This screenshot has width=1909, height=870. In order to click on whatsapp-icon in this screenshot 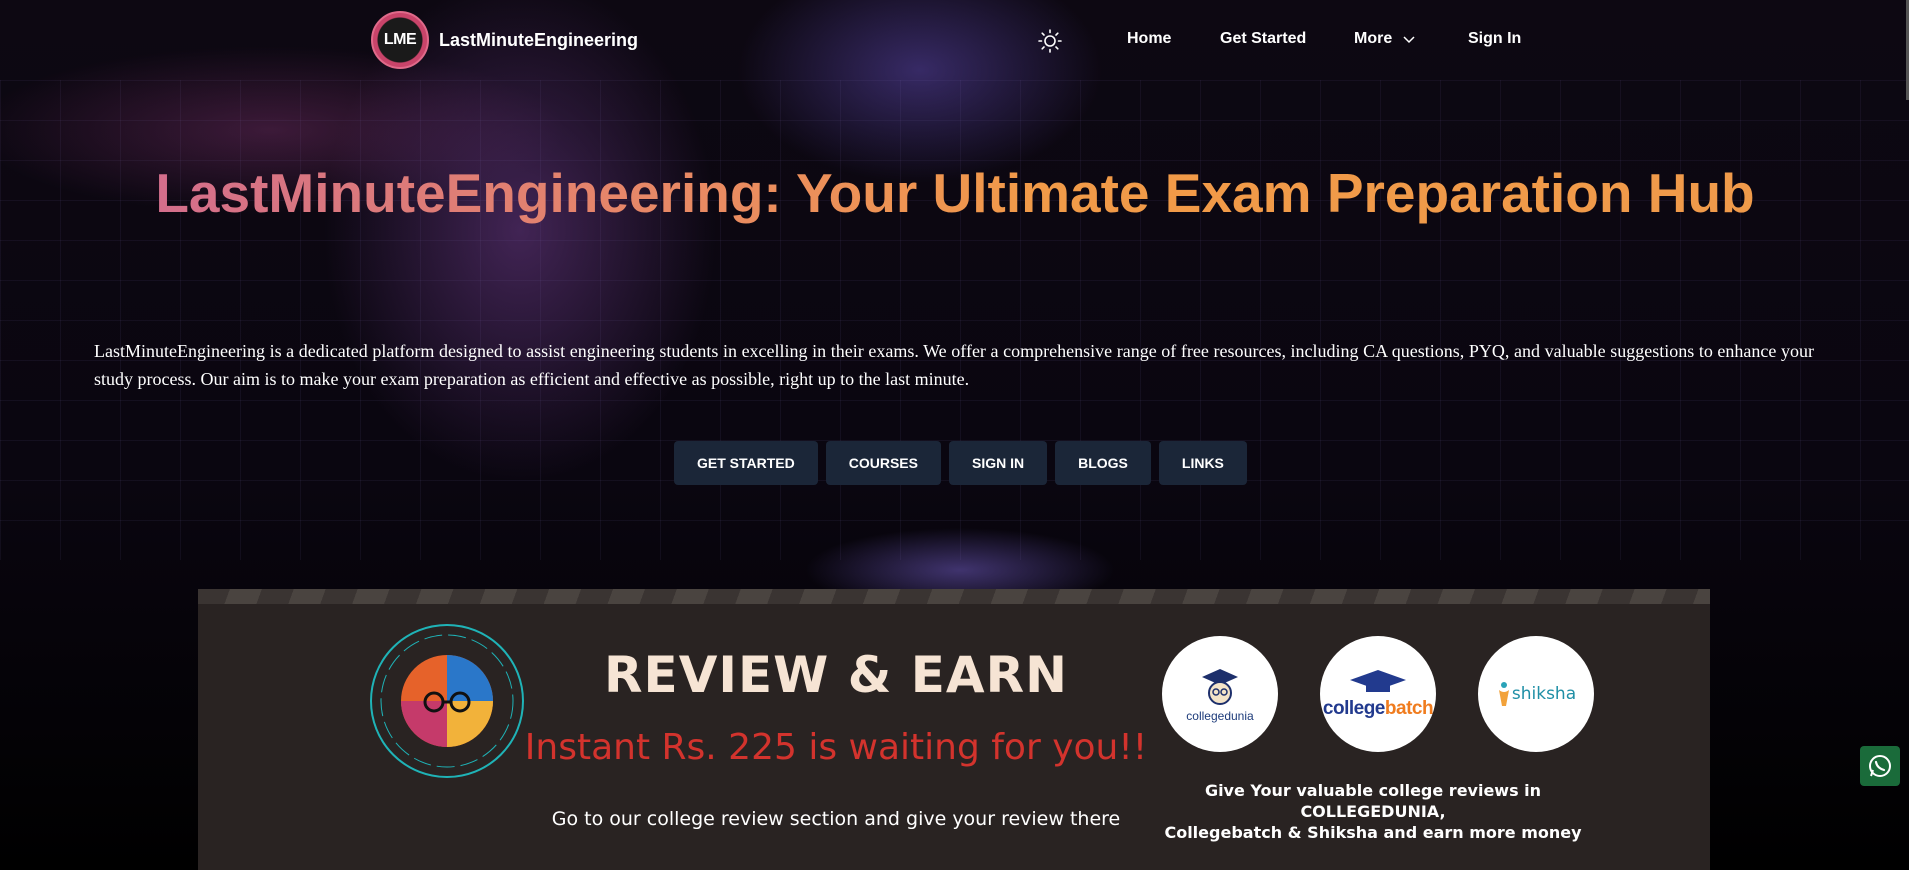, I will do `click(1880, 766)`.